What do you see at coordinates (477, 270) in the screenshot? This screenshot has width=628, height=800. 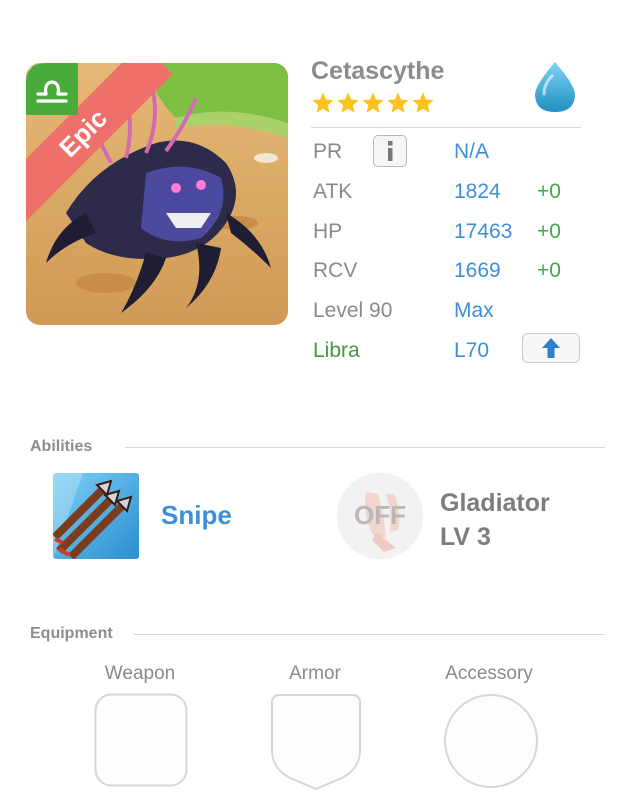 I see `rcv-value: 1669` at bounding box center [477, 270].